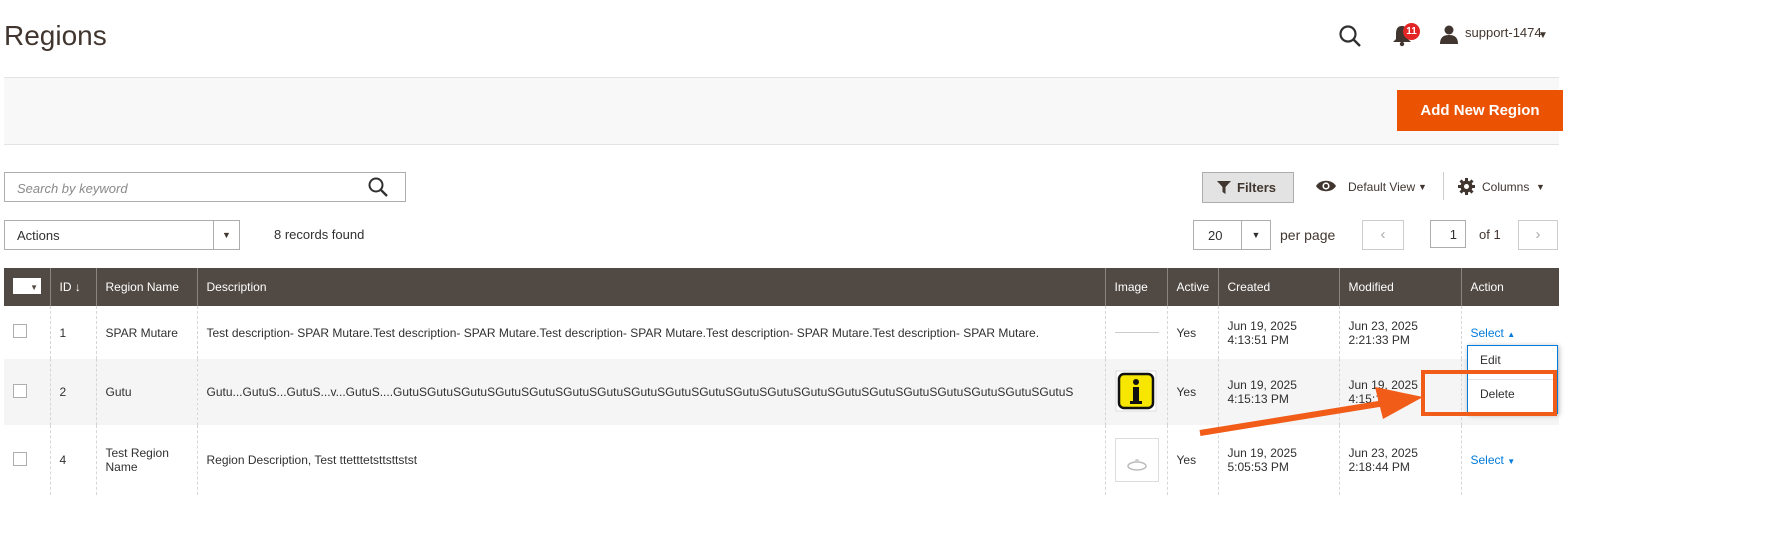 The width and height of the screenshot is (1771, 533). What do you see at coordinates (72, 287) in the screenshot?
I see `column-header-id: ID ↓` at bounding box center [72, 287].